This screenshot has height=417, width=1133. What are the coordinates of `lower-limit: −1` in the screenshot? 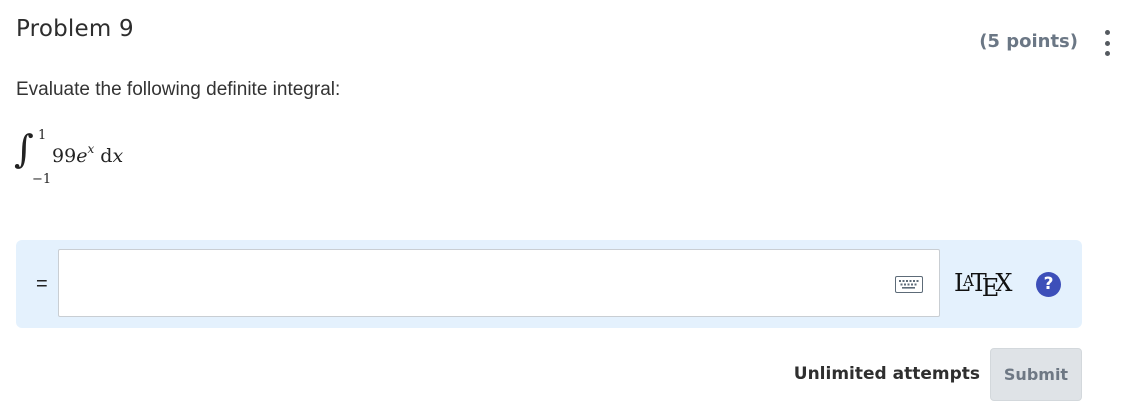 It's located at (42, 179).